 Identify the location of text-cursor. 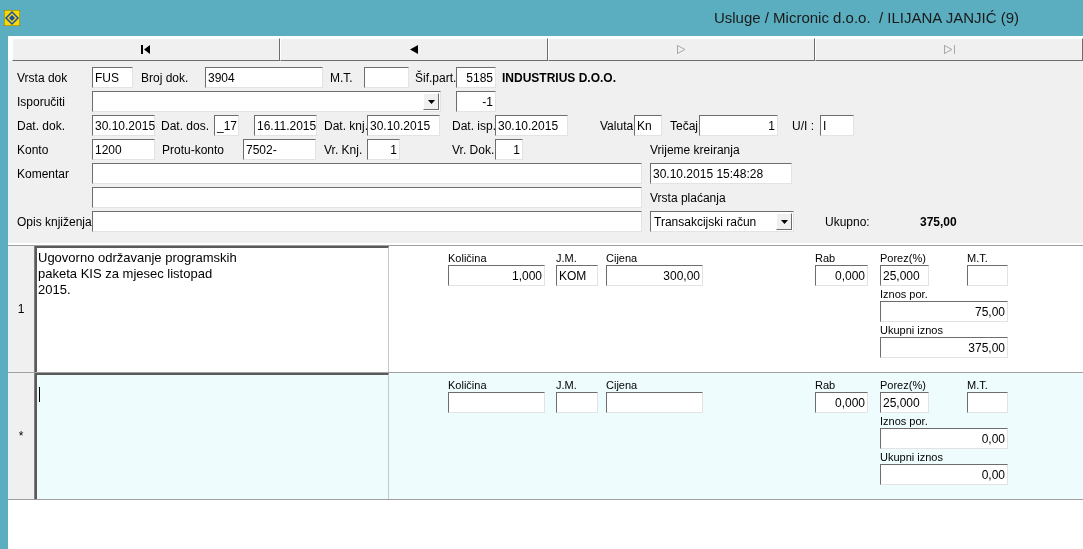
(39, 394).